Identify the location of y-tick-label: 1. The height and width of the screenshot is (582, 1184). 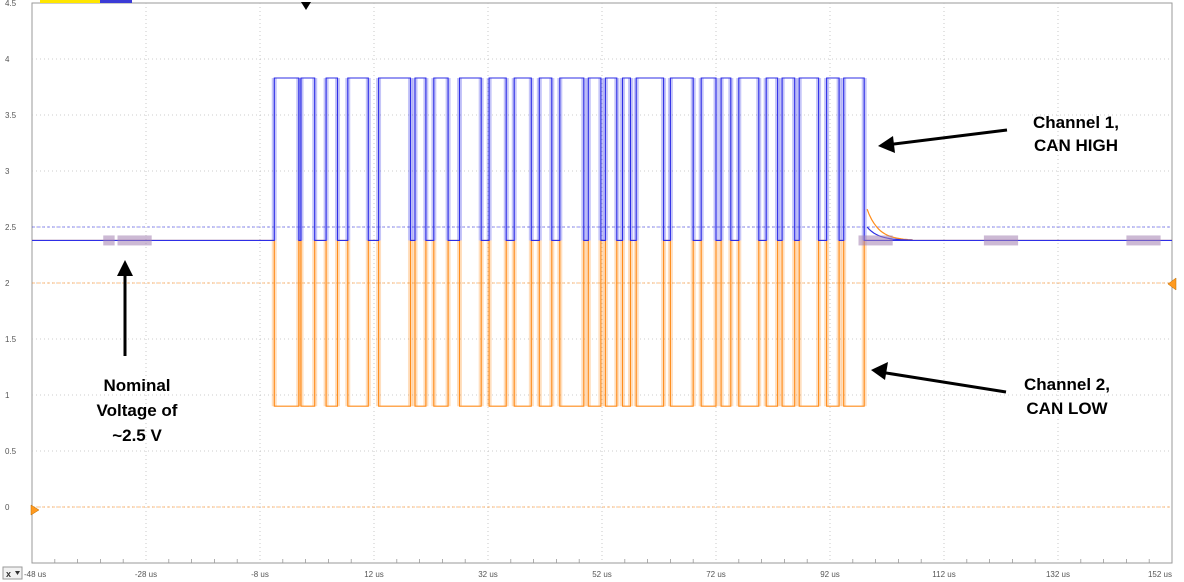
(7, 395).